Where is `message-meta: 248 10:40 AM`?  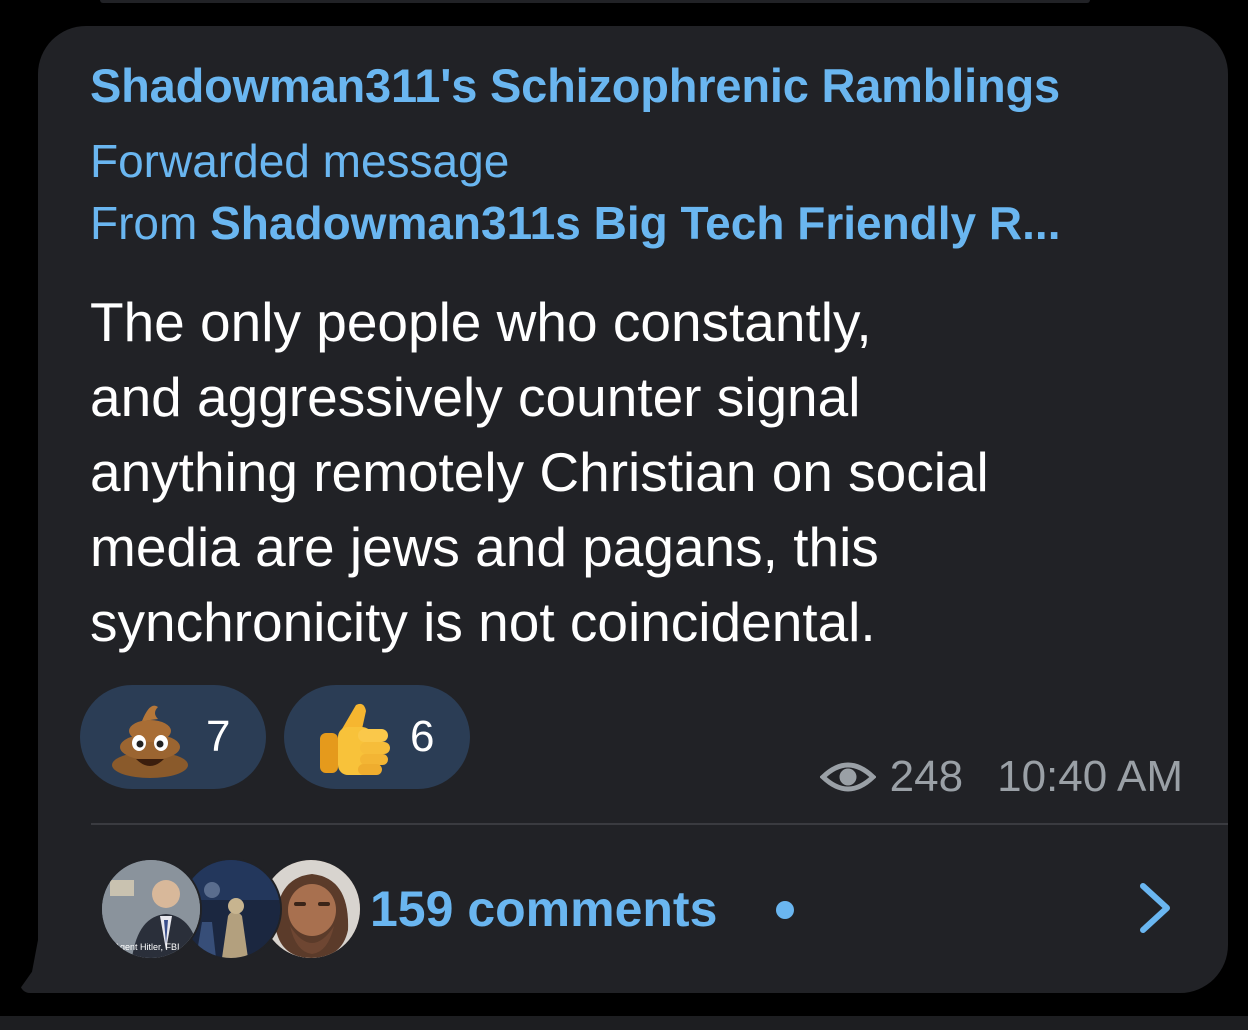
message-meta: 248 10:40 AM is located at coordinates (1001, 777).